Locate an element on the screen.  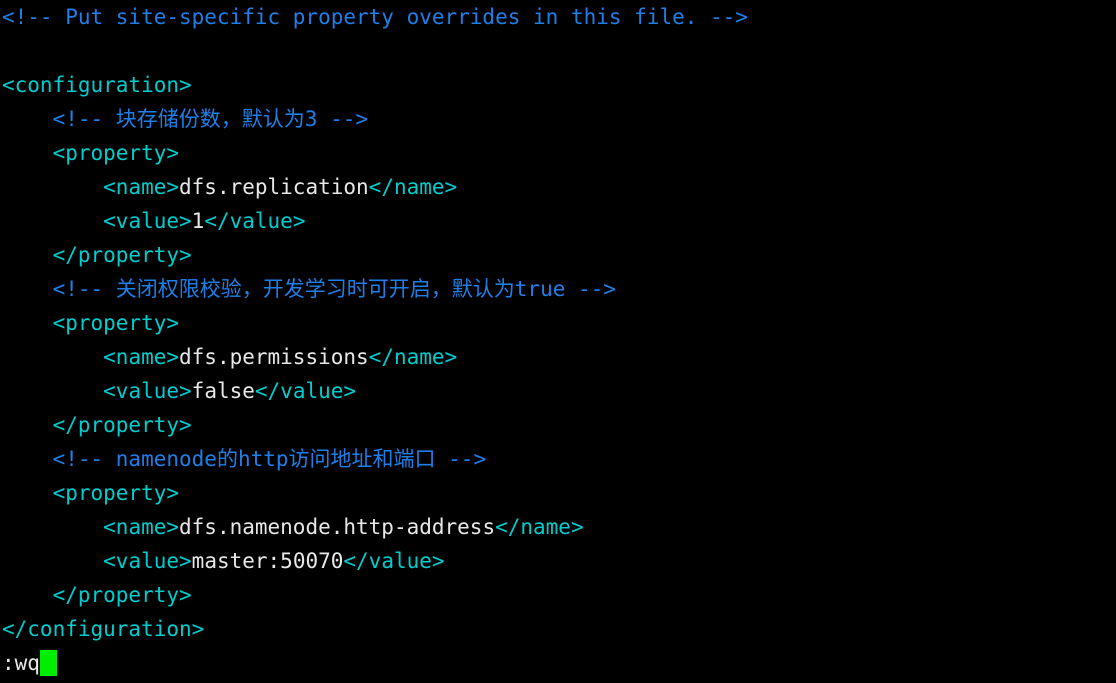
vim-command-line: :wq is located at coordinates (558, 663).